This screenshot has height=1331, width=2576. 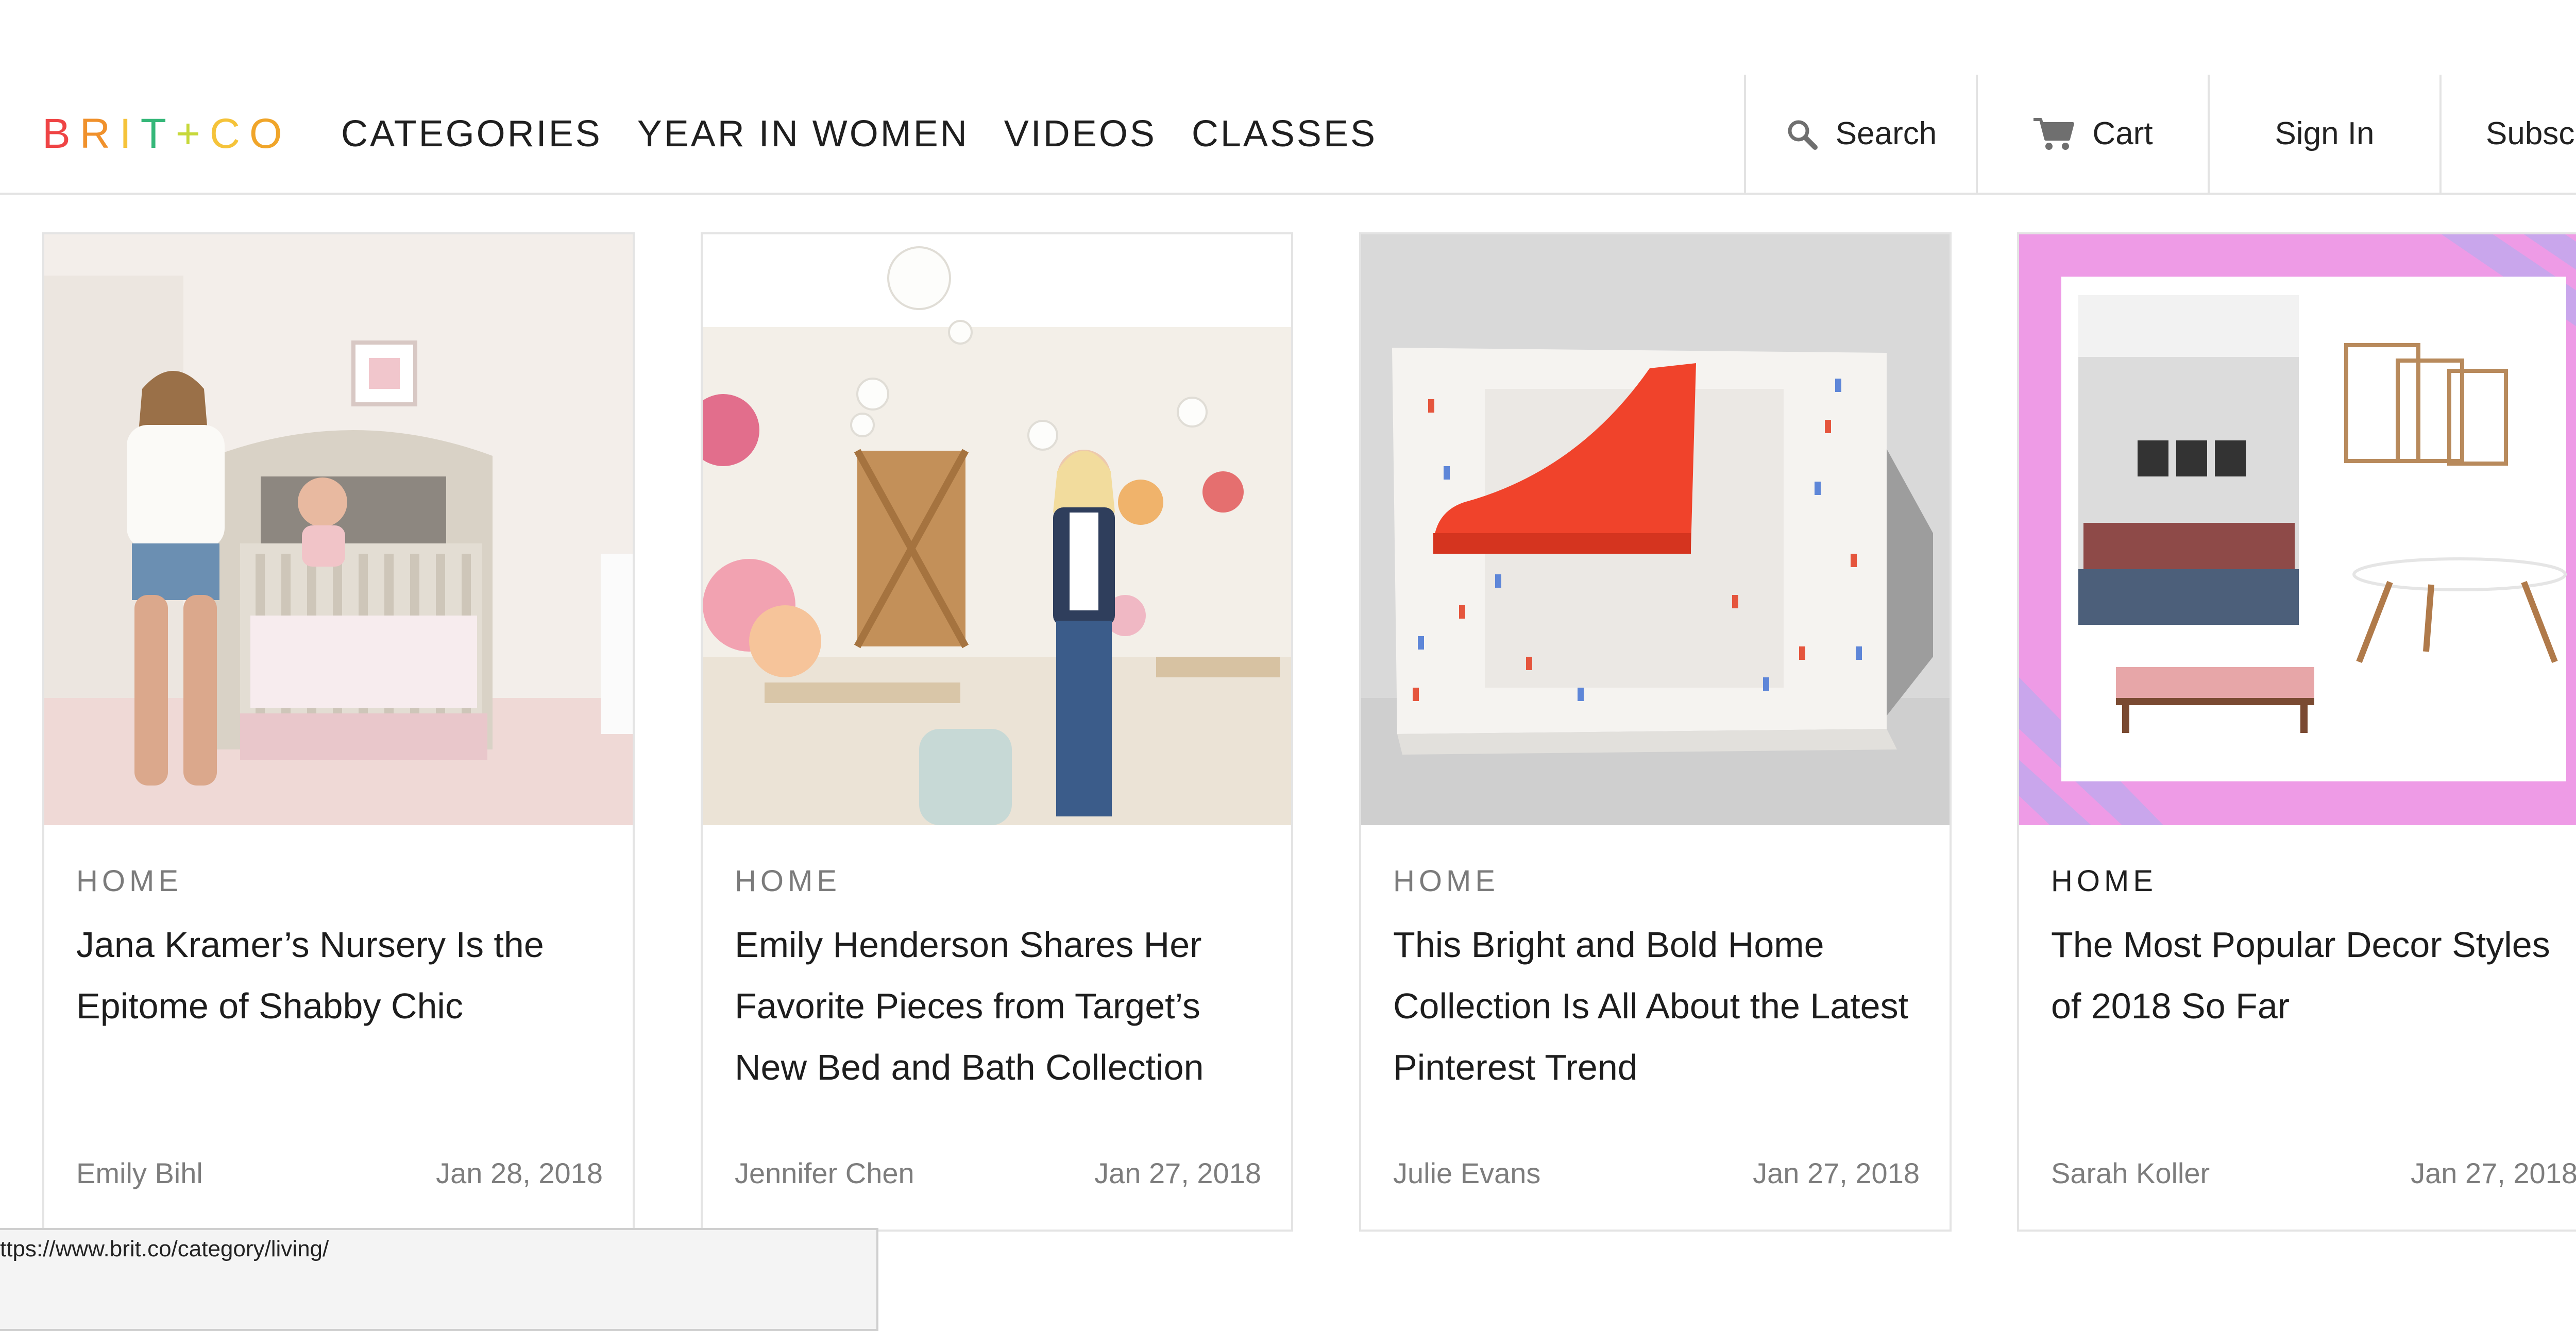 What do you see at coordinates (158, 133) in the screenshot?
I see `logo-letter: T` at bounding box center [158, 133].